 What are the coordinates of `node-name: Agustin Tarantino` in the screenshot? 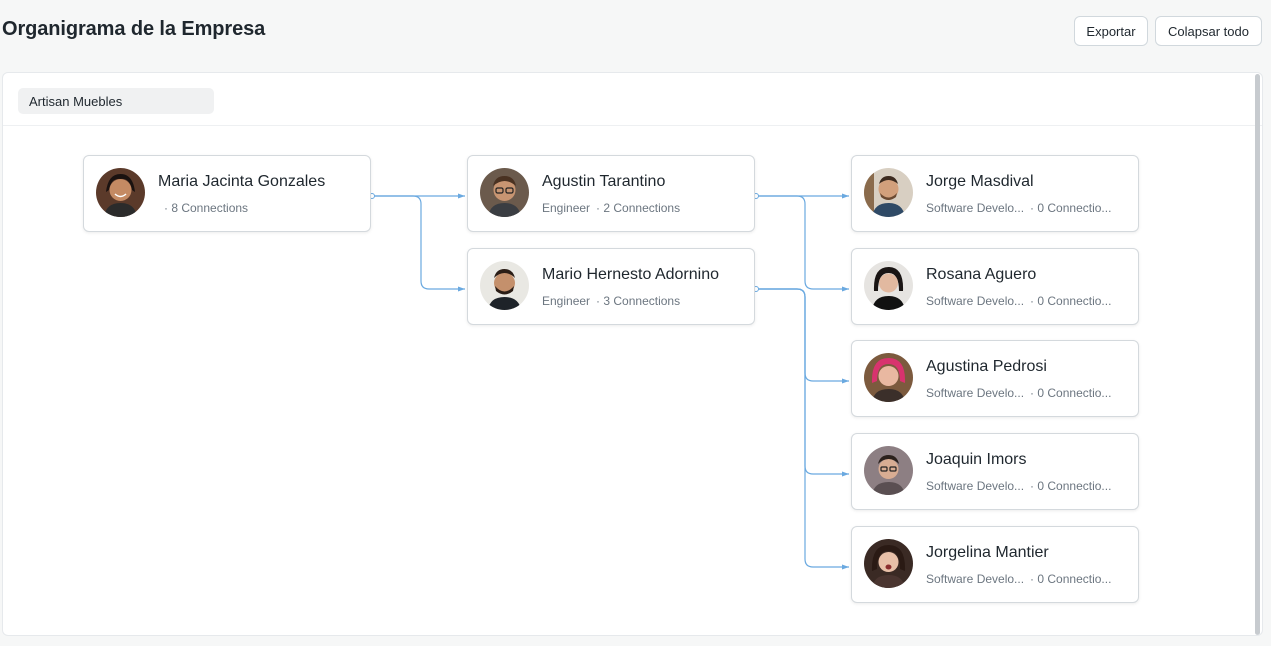 It's located at (604, 181).